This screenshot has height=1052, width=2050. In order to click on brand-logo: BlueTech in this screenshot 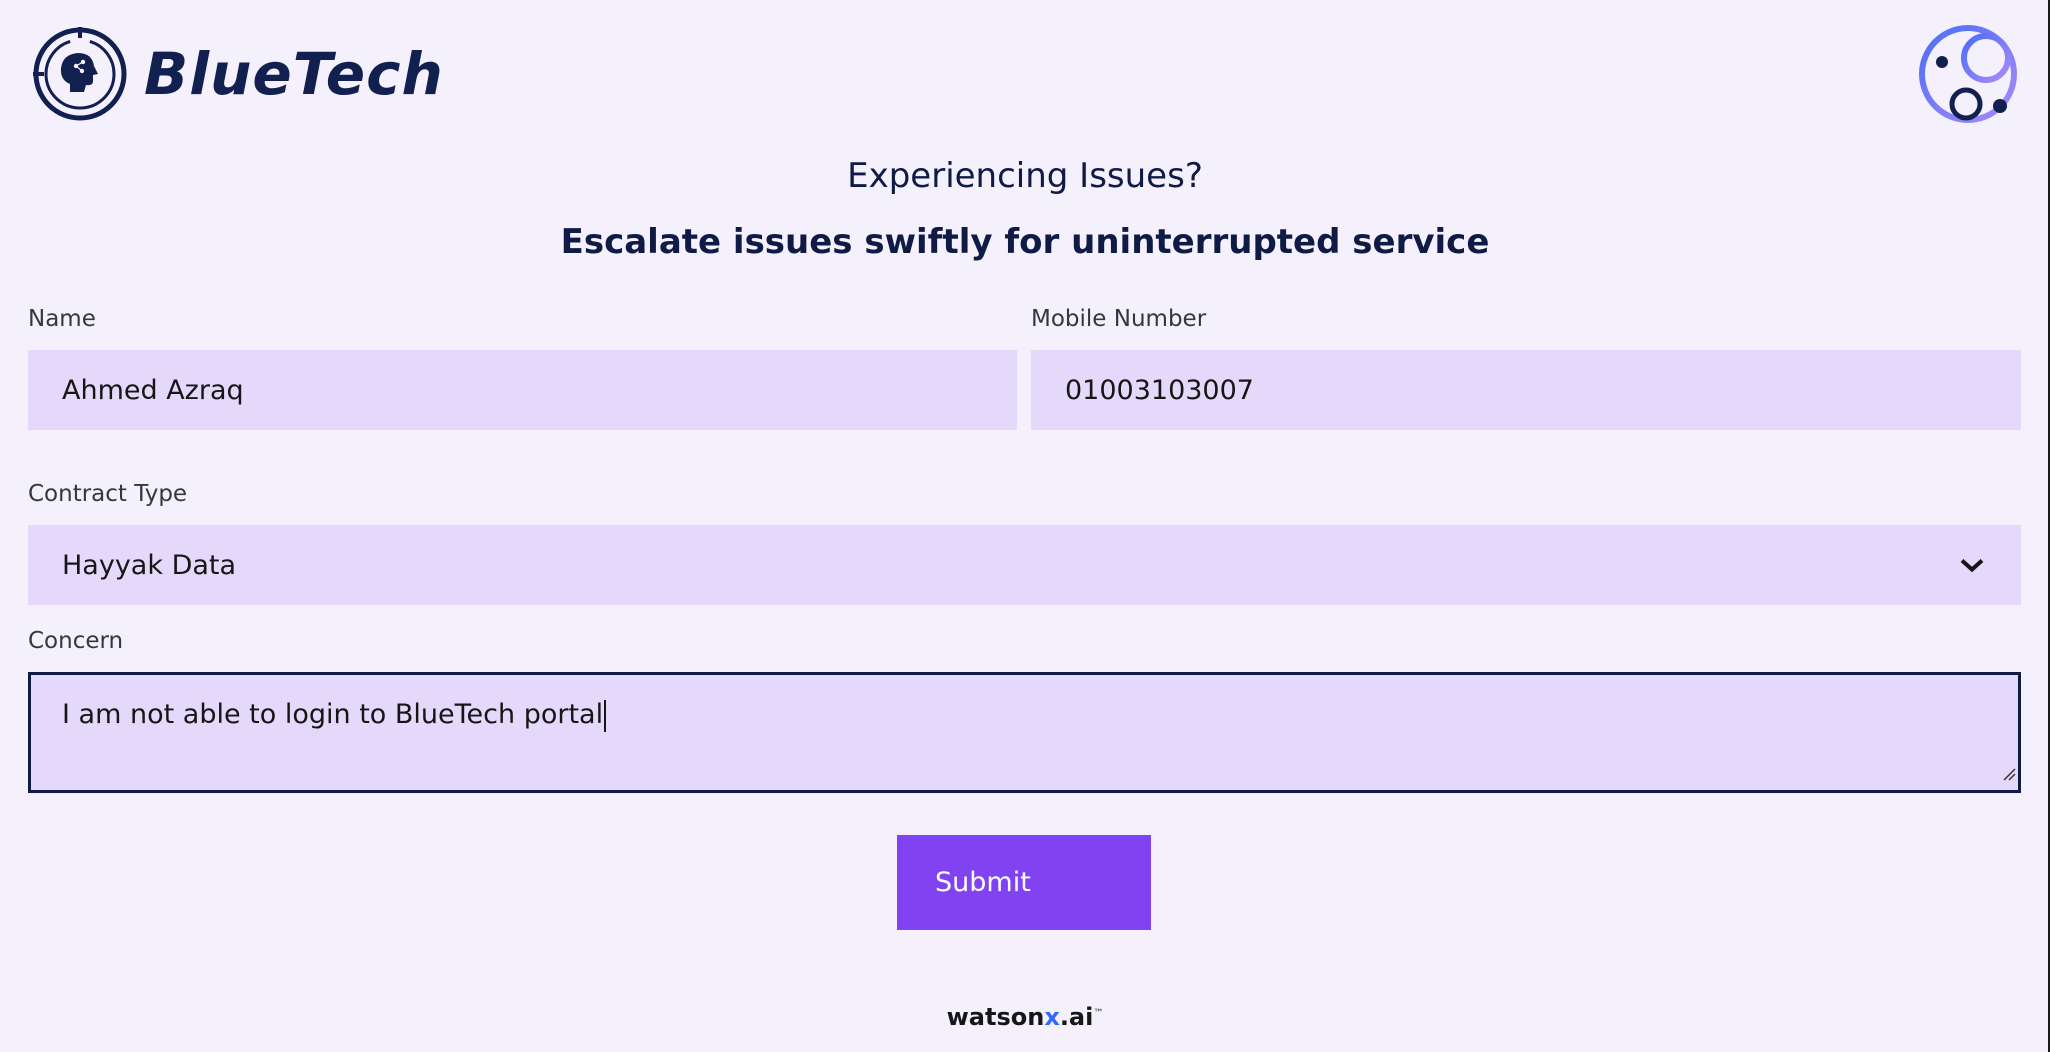, I will do `click(237, 74)`.